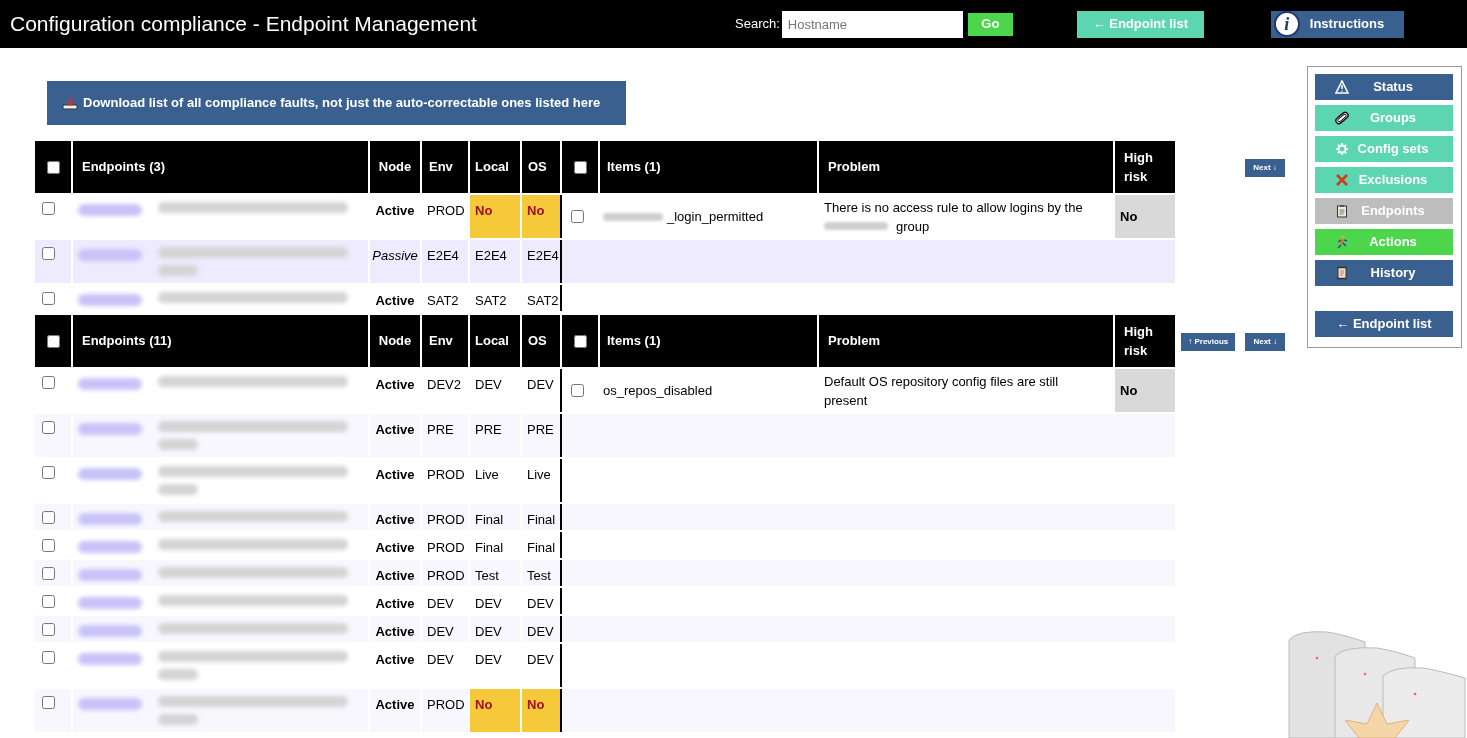 This screenshot has width=1467, height=738. What do you see at coordinates (243, 24) in the screenshot?
I see `page-title: Configuration compliance - Endpoint Management` at bounding box center [243, 24].